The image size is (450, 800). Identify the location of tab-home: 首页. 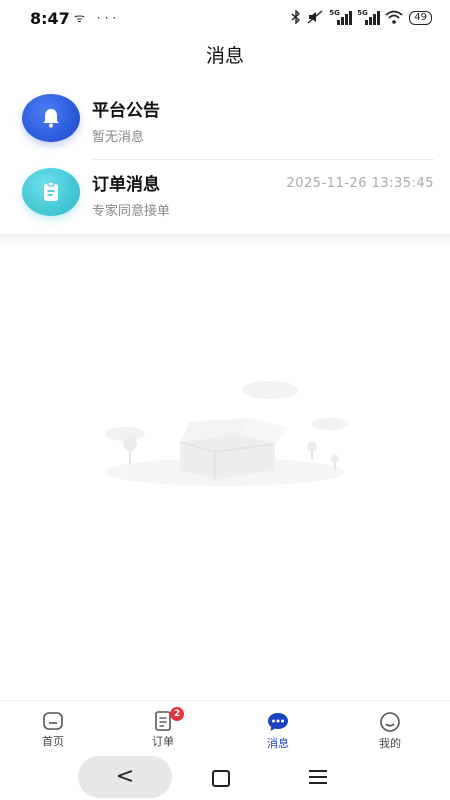
(53, 730).